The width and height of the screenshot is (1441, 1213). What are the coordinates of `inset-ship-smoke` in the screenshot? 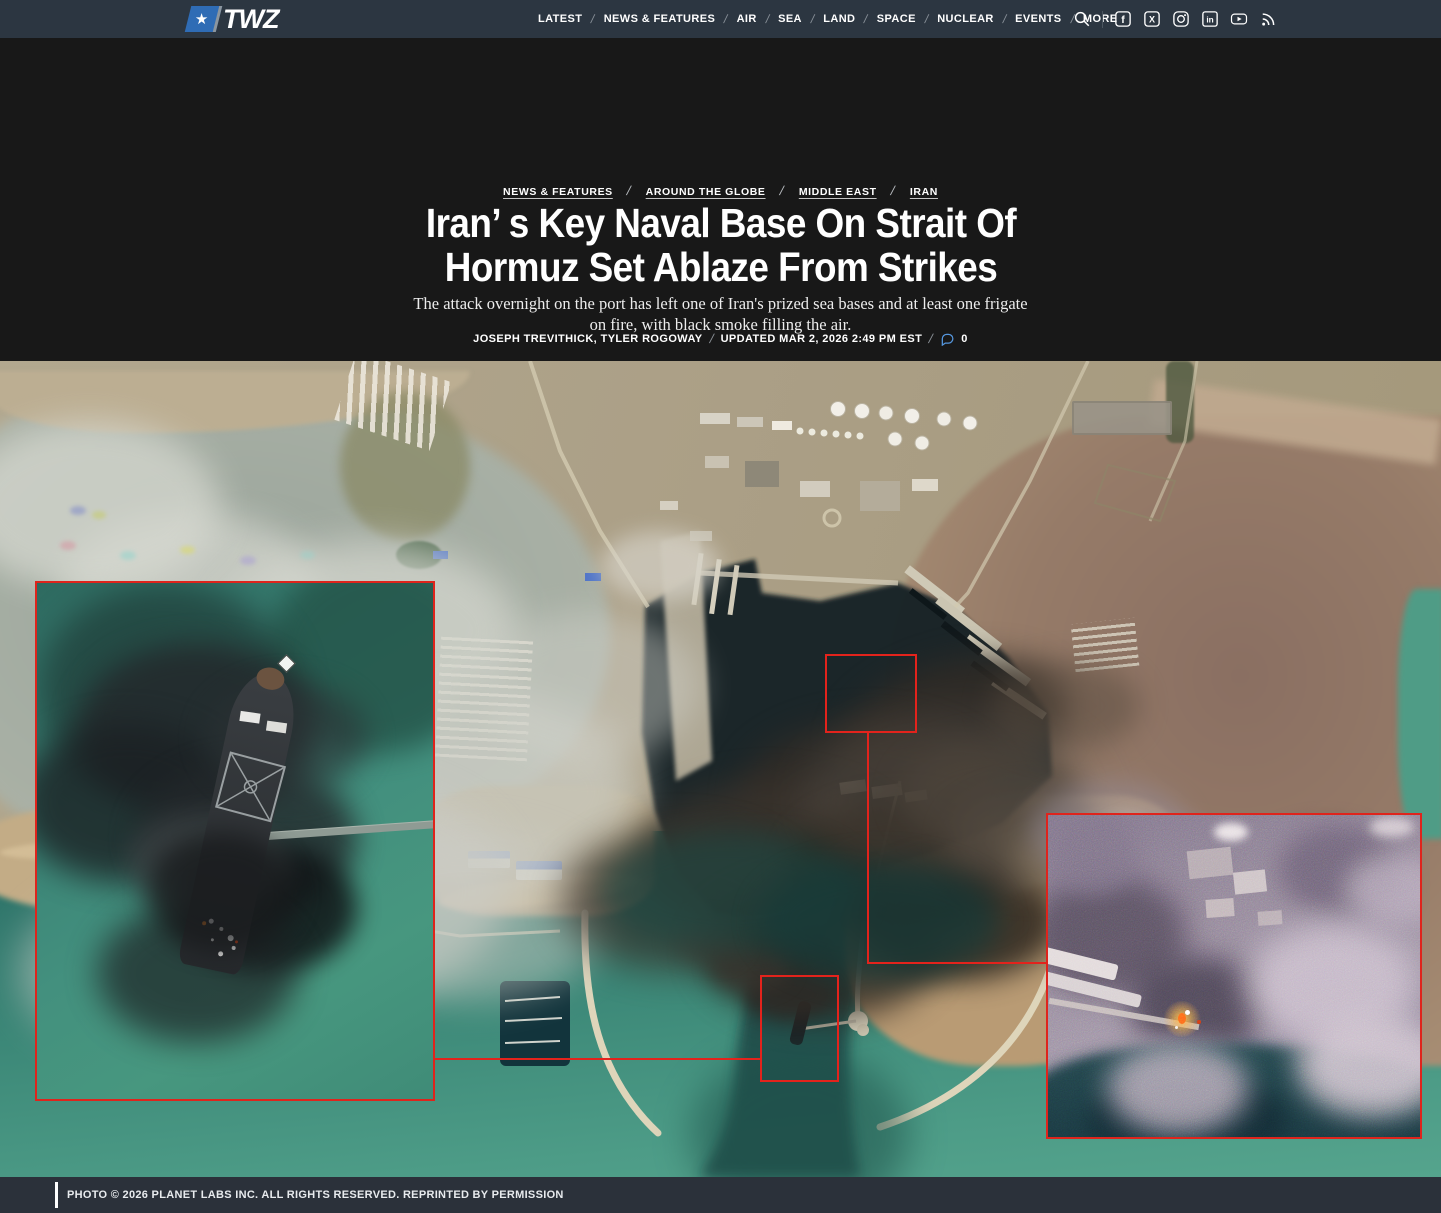 It's located at (222, 893).